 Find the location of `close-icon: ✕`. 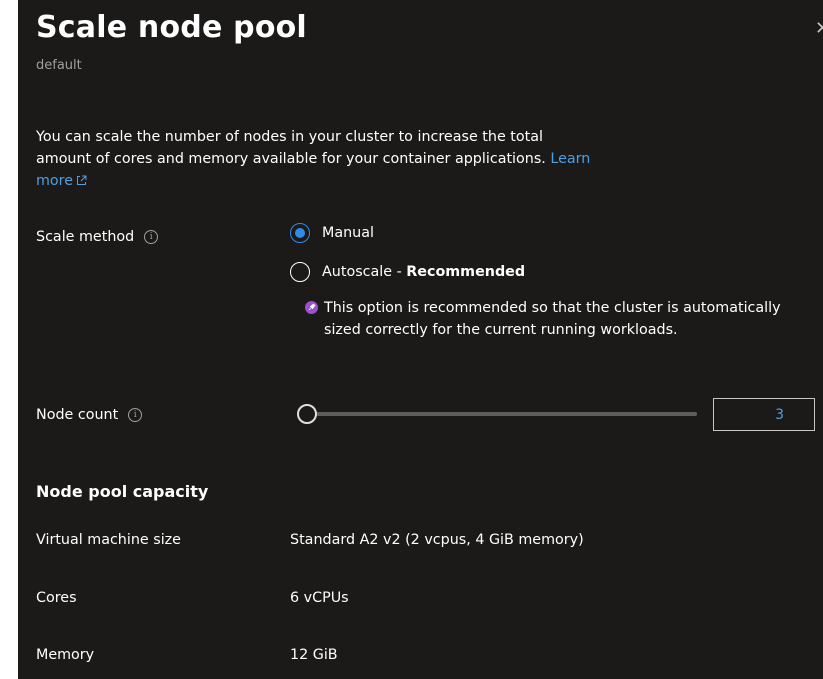

close-icon: ✕ is located at coordinates (819, 29).